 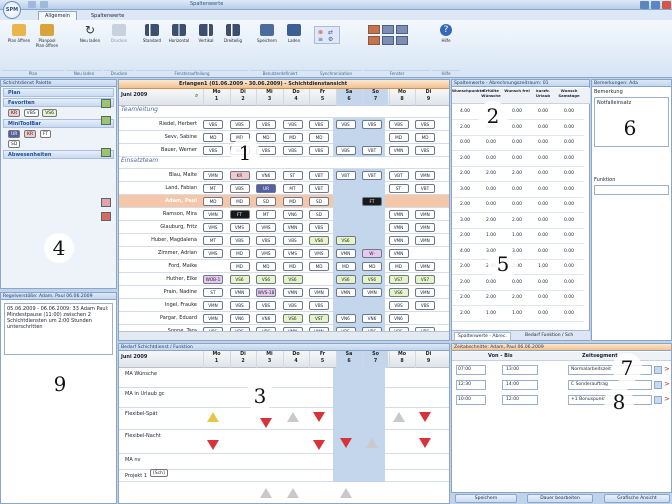 I want to click on employee-name: Adam, Paul, so click(x=160, y=201).